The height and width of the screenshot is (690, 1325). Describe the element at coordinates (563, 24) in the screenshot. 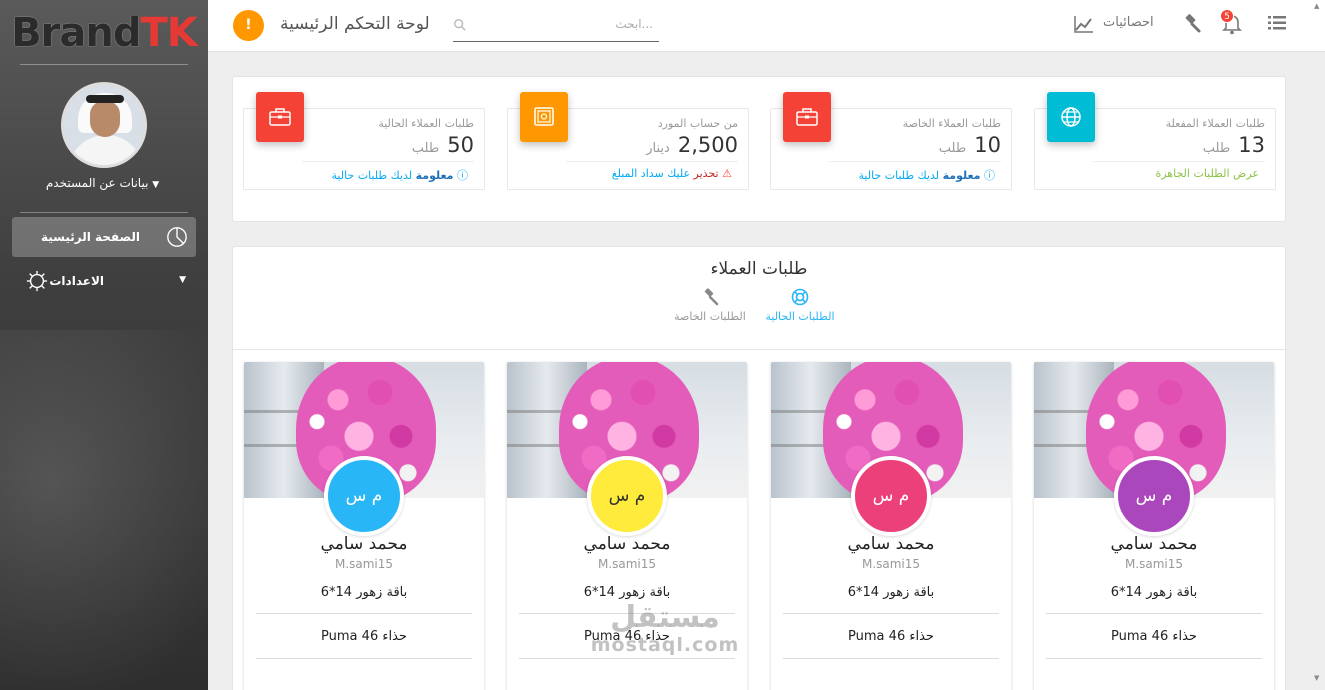

I see `search-input` at that location.